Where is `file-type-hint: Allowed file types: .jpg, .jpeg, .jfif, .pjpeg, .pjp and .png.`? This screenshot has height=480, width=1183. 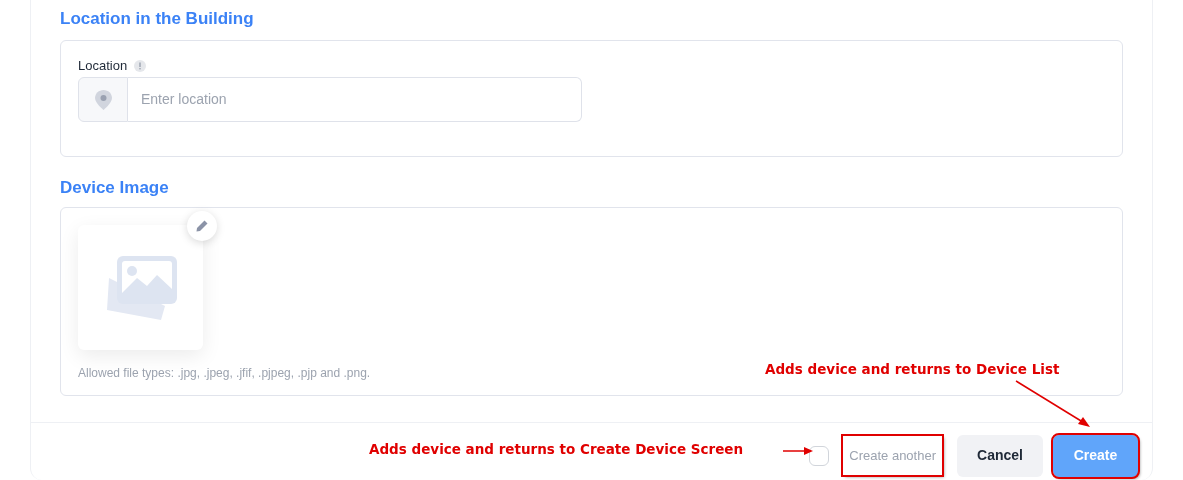
file-type-hint: Allowed file types: .jpg, .jpeg, .jfif, .pjpeg, .pjp and .png. is located at coordinates (224, 373).